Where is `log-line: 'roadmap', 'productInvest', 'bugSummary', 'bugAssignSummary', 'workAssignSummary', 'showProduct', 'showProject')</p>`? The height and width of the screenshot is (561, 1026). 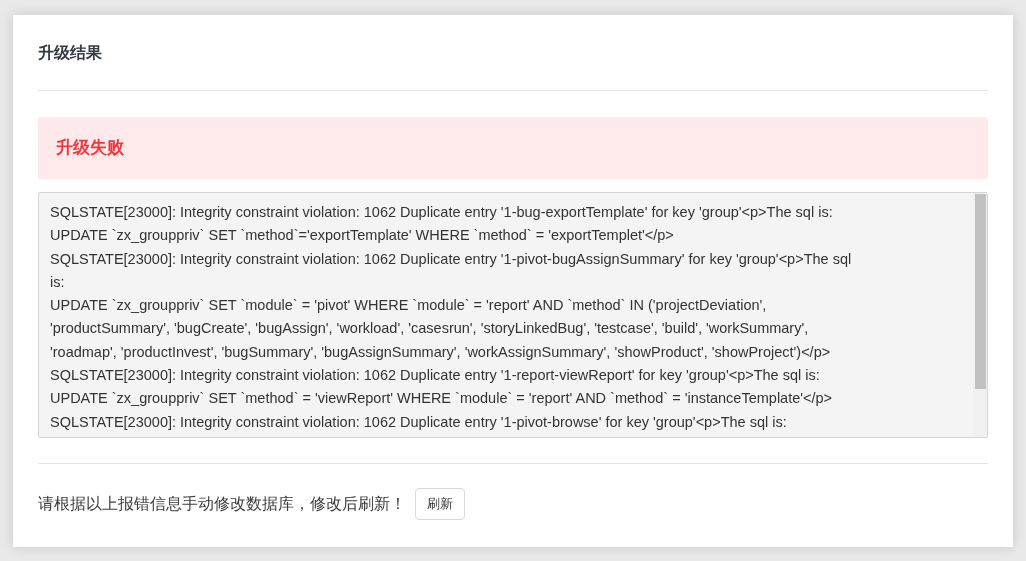
log-line: 'roadmap', 'productInvest', 'bugSummary', 'bugAssignSummary', 'workAssignSummary', 'showProduct', 'showProject')</p> is located at coordinates (440, 352).